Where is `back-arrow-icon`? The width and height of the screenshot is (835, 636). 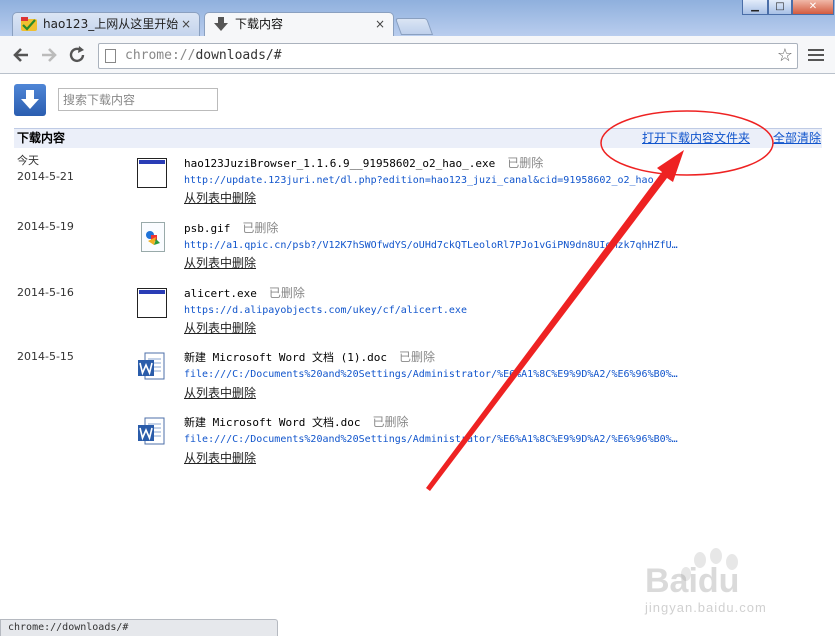 back-arrow-icon is located at coordinates (21, 55).